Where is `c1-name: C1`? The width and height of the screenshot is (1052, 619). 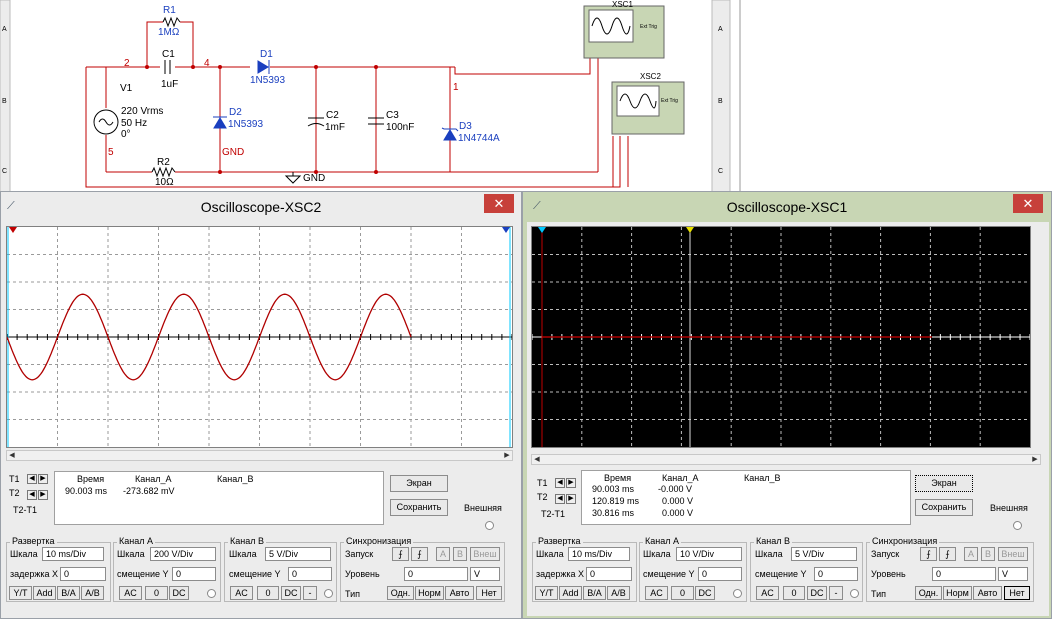
c1-name: C1 is located at coordinates (168, 54).